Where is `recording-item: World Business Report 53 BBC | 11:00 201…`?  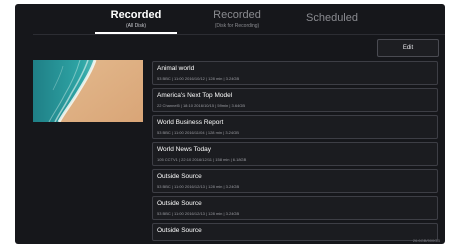
recording-item: World Business Report 53 BBC | 11:00 201… is located at coordinates (295, 127).